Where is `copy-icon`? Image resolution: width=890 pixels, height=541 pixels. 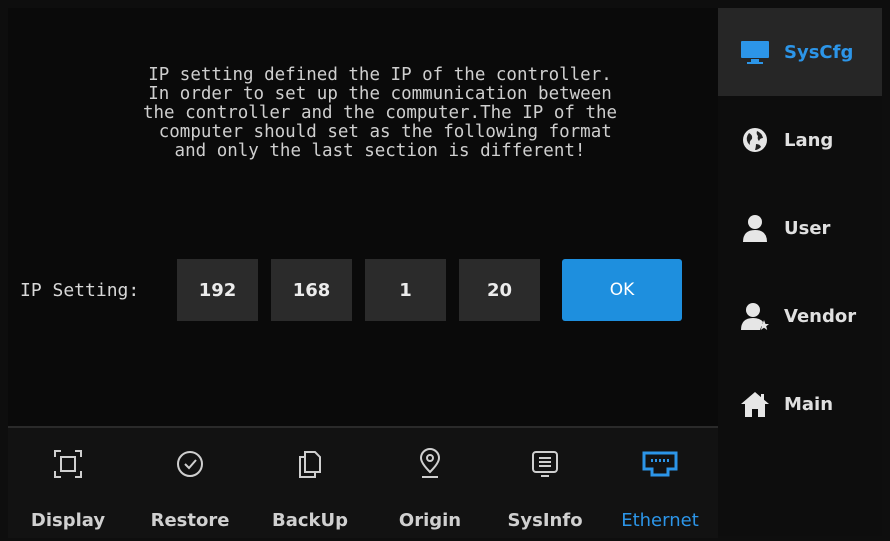 copy-icon is located at coordinates (310, 464).